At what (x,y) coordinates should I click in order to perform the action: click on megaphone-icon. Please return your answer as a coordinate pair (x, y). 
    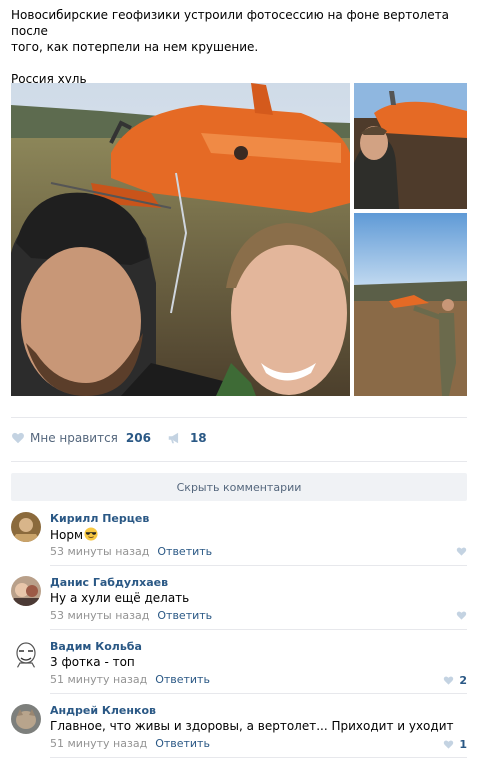
    Looking at the image, I should click on (173, 438).